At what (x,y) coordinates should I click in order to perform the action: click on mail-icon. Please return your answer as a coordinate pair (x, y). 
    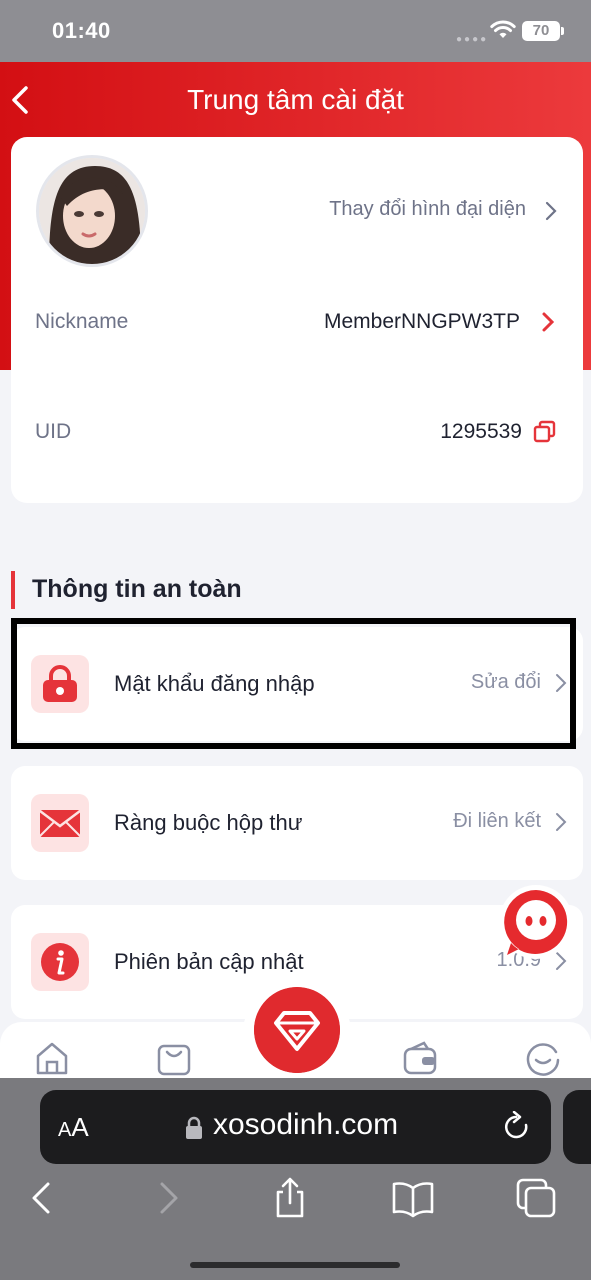
    Looking at the image, I should click on (60, 823).